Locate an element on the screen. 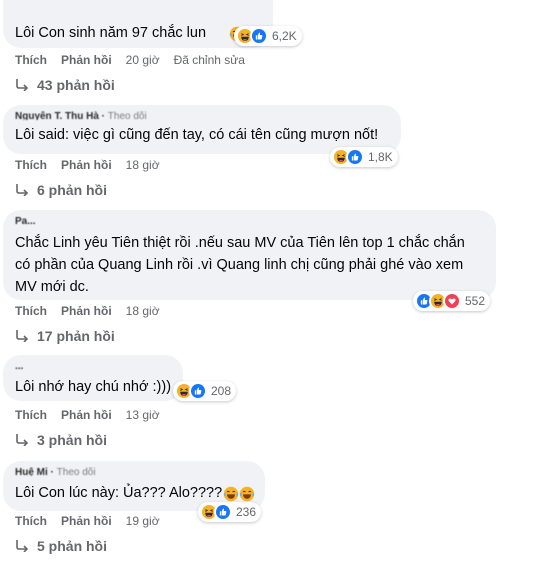 This screenshot has width=537, height=561. reaction-summary: 1,8K is located at coordinates (364, 157).